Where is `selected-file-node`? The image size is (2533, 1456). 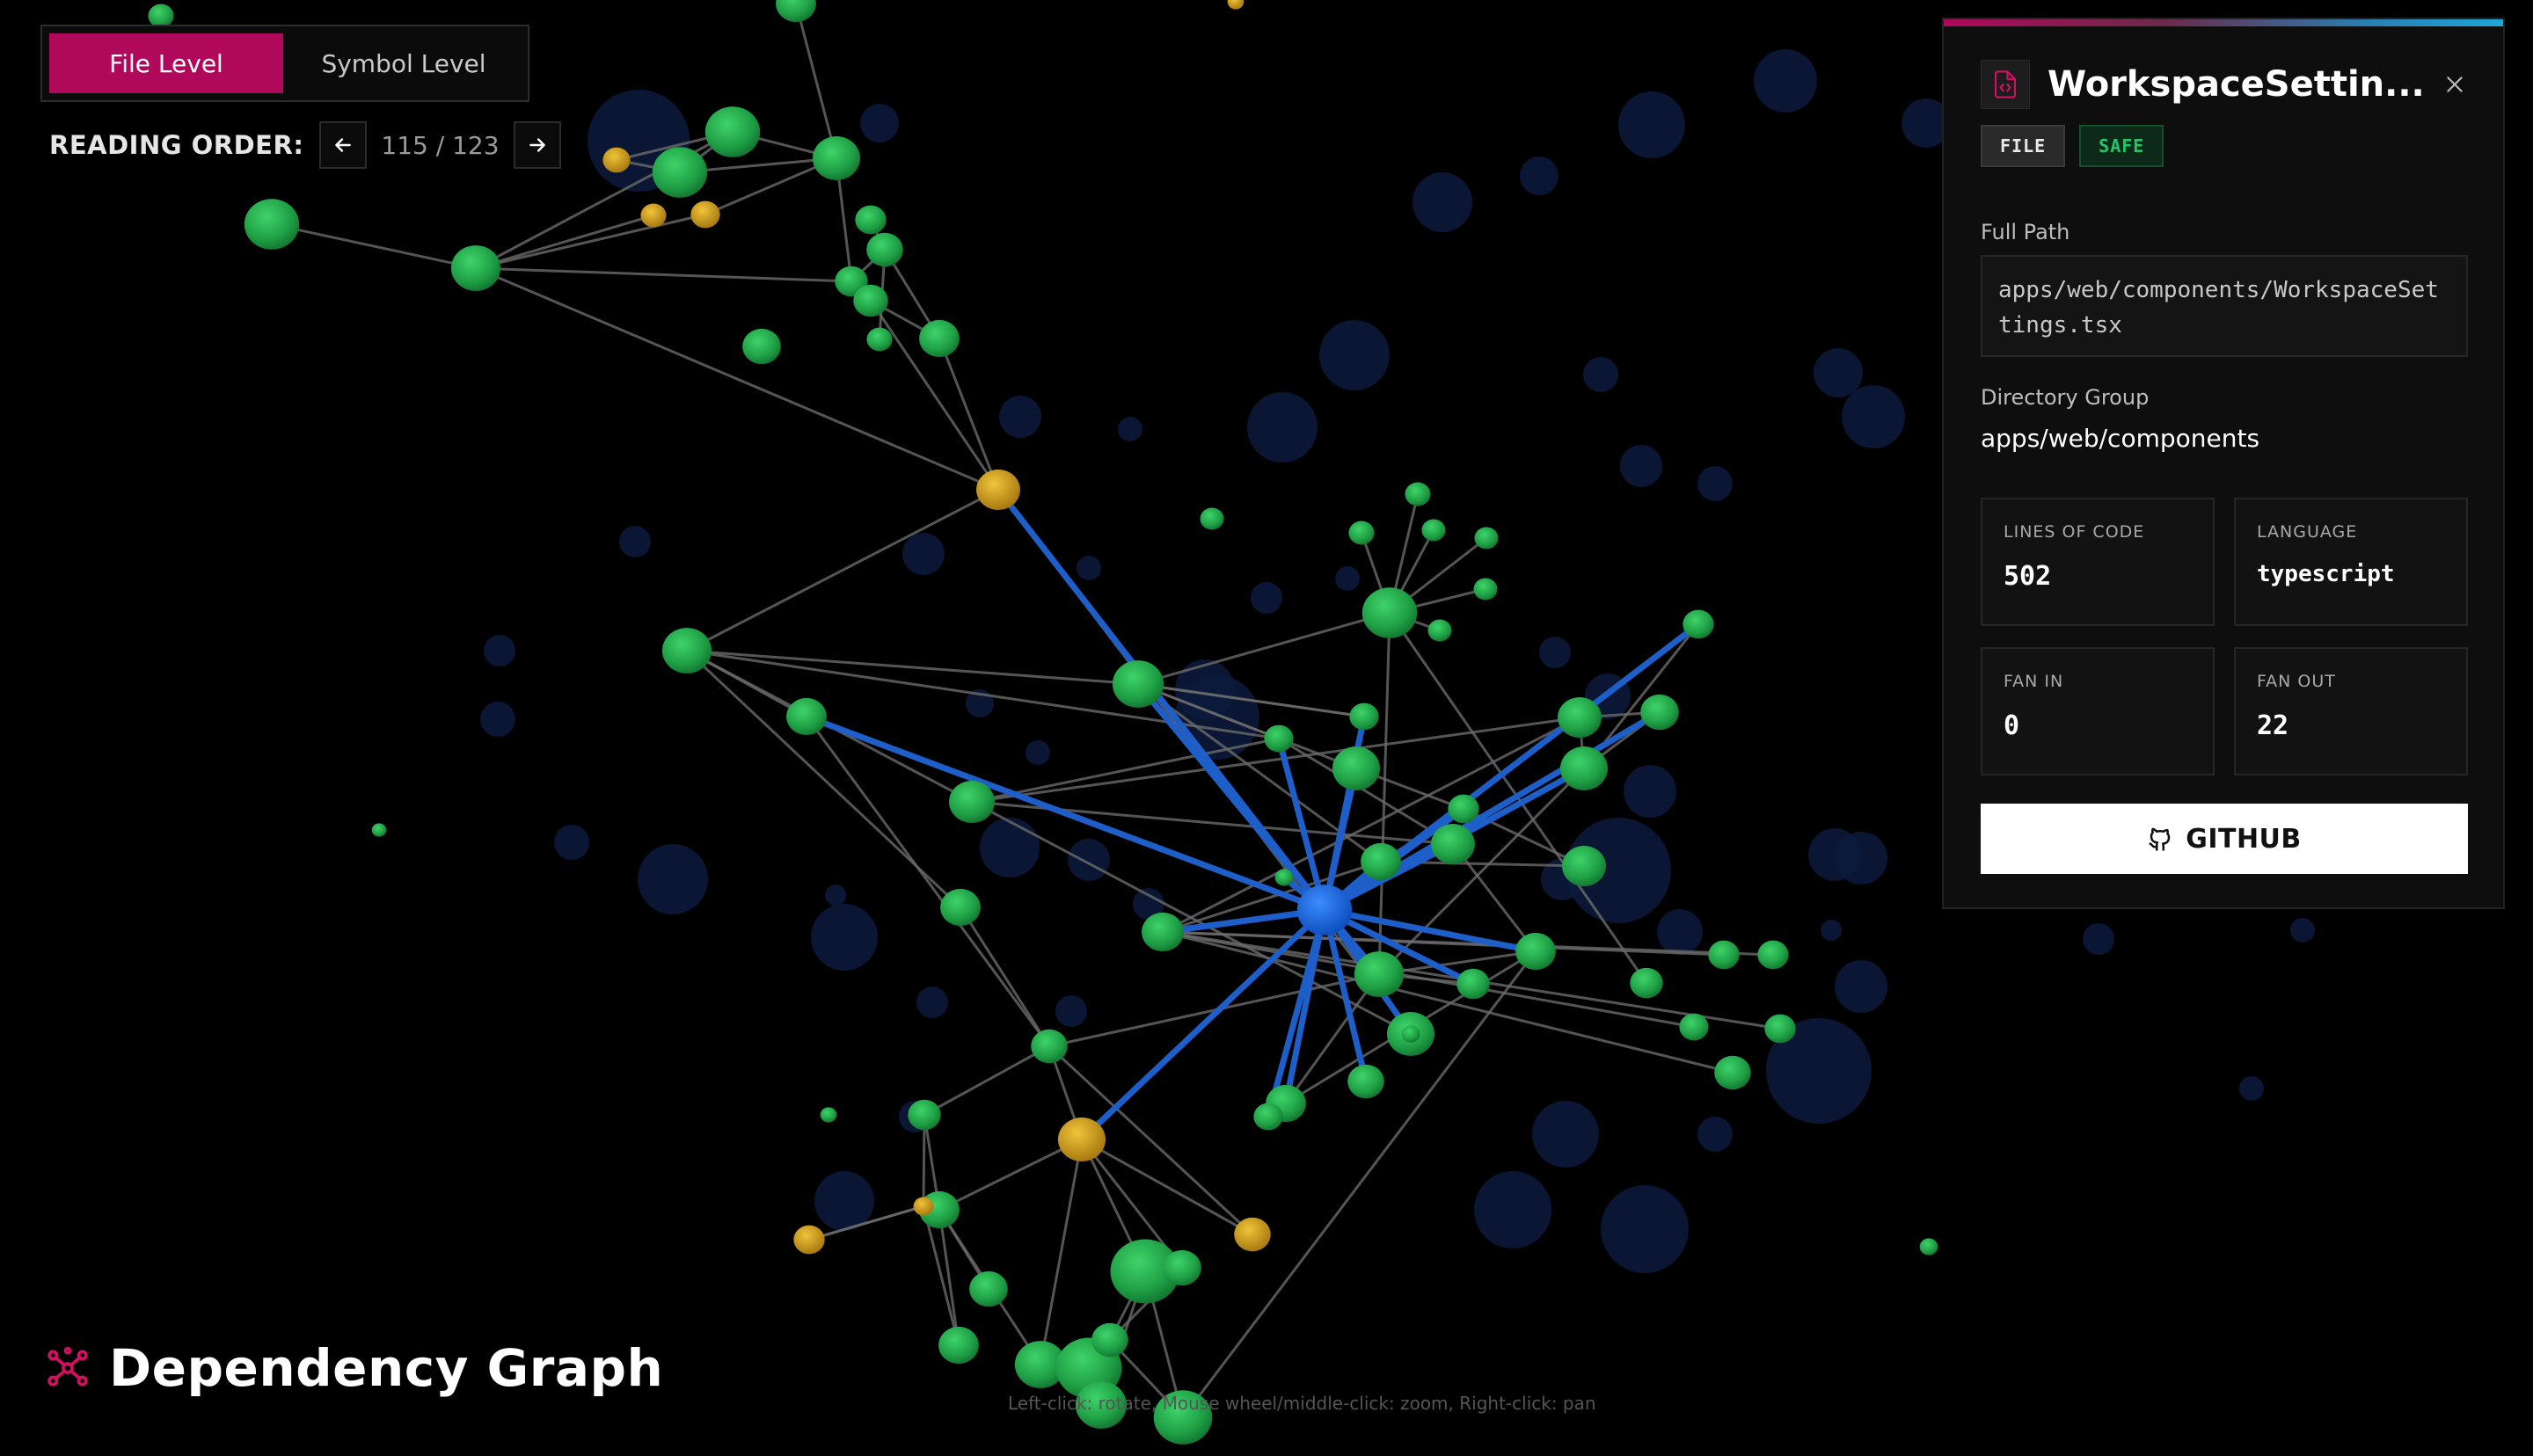
selected-file-node is located at coordinates (1324, 910).